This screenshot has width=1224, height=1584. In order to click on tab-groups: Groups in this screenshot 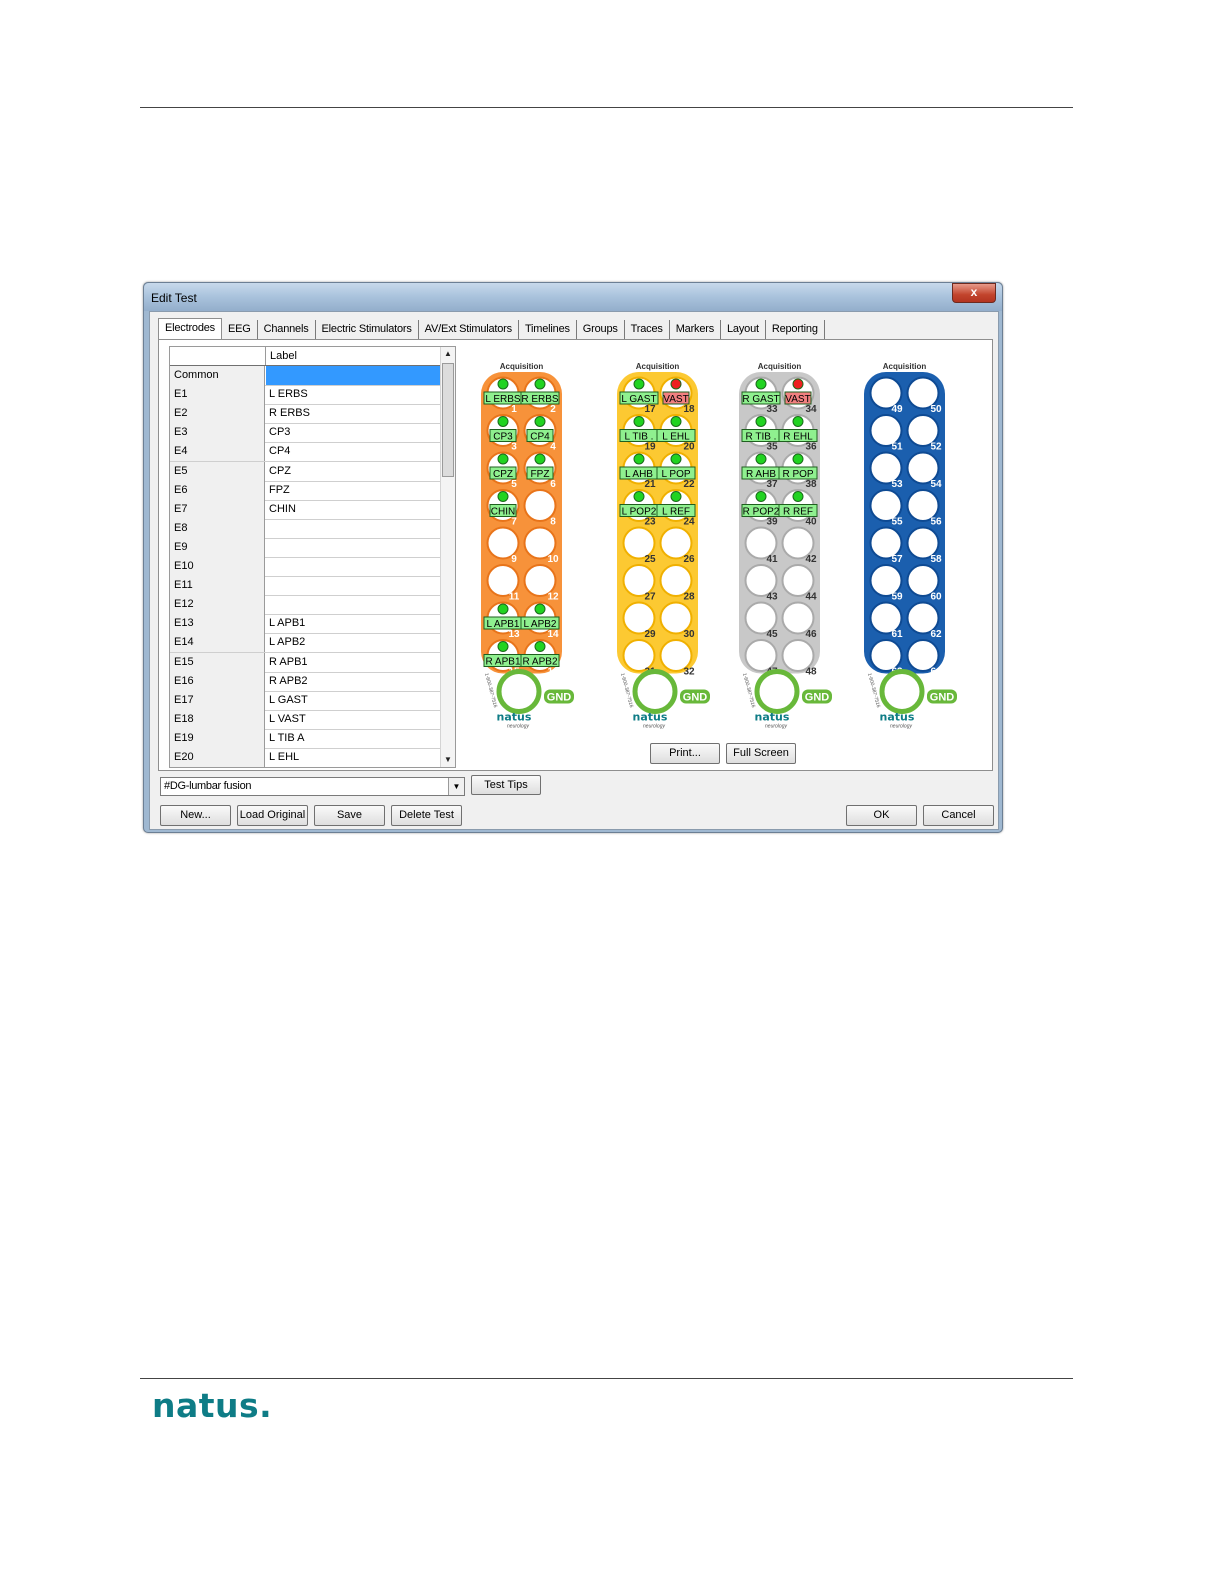, I will do `click(601, 330)`.